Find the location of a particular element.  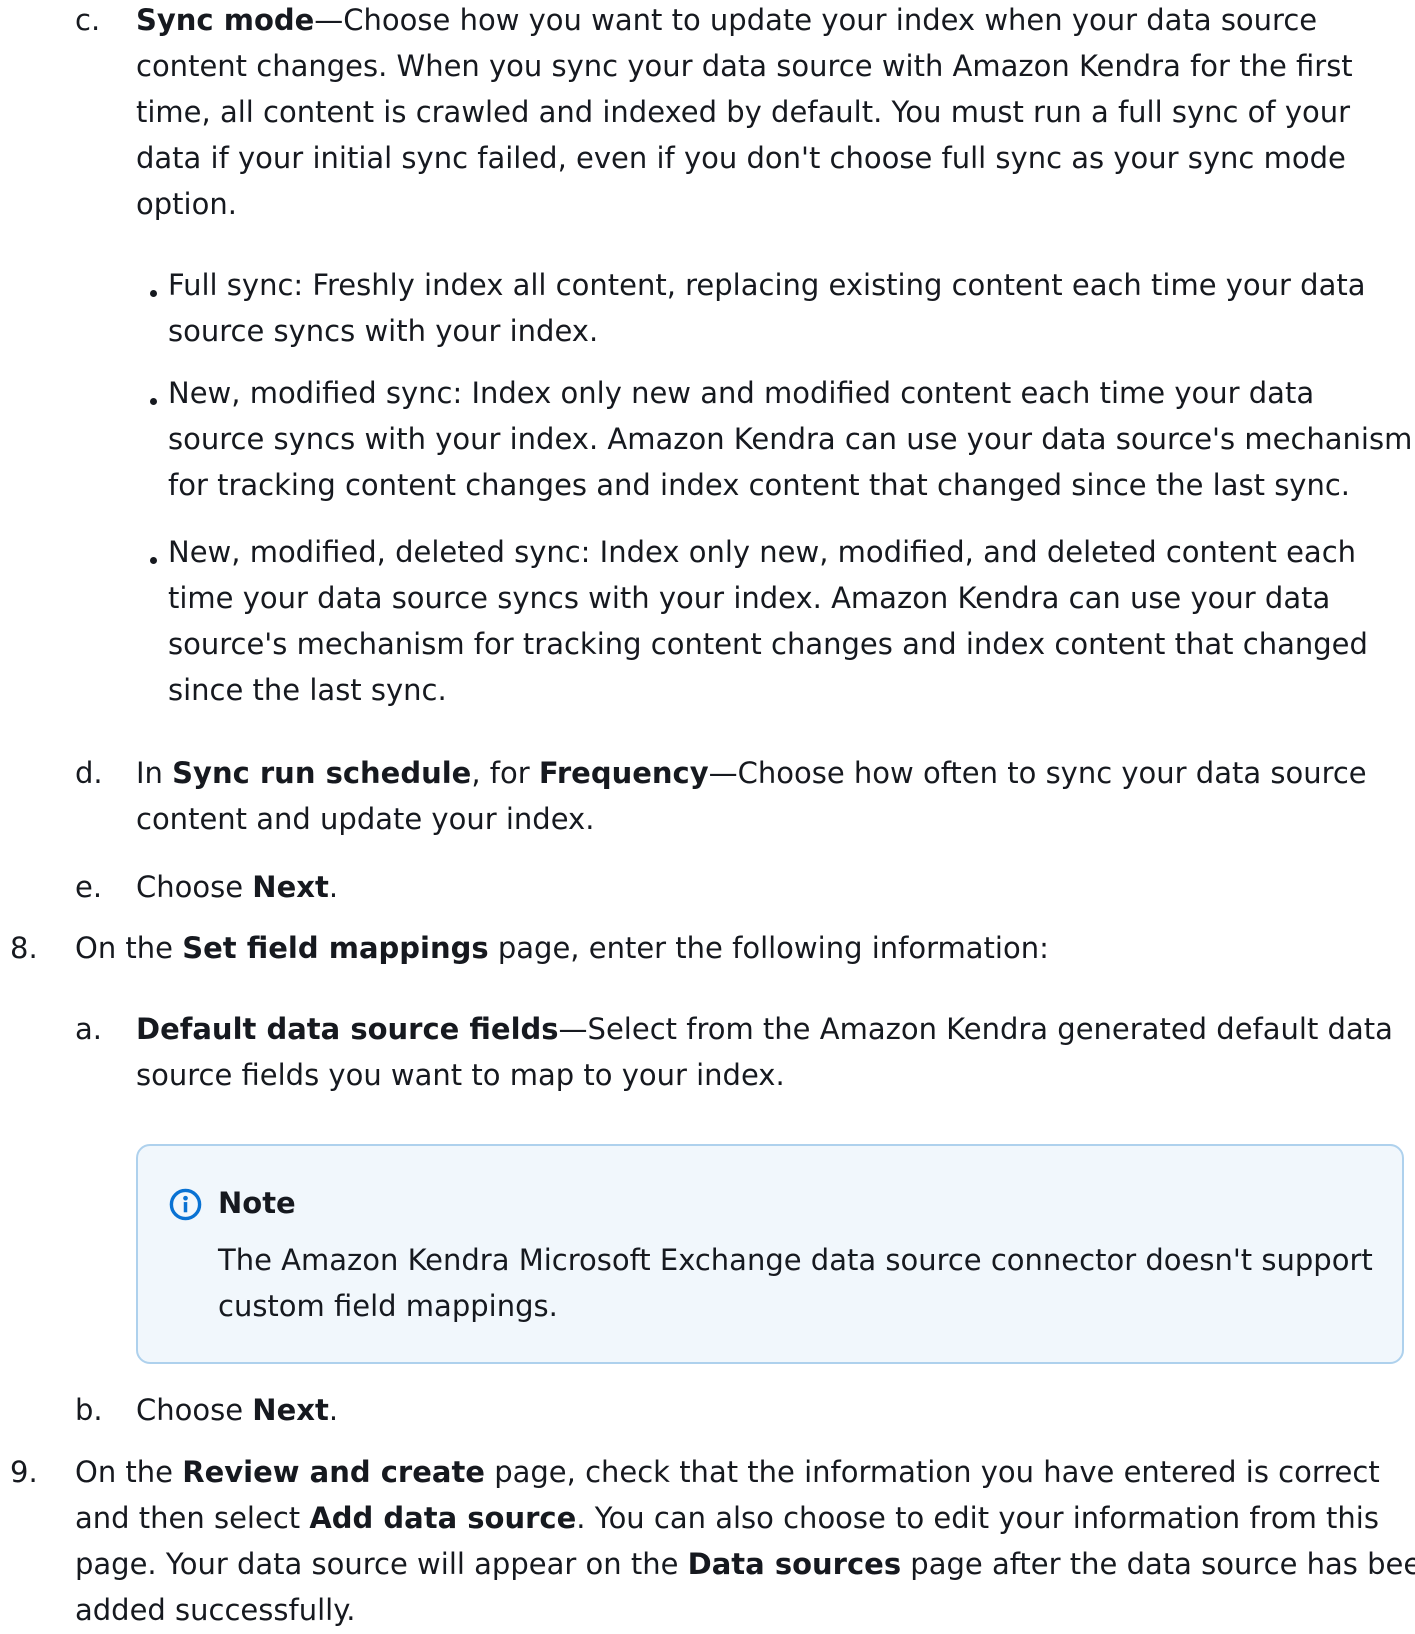

sync-mode-line-5: option. is located at coordinates (186, 204).